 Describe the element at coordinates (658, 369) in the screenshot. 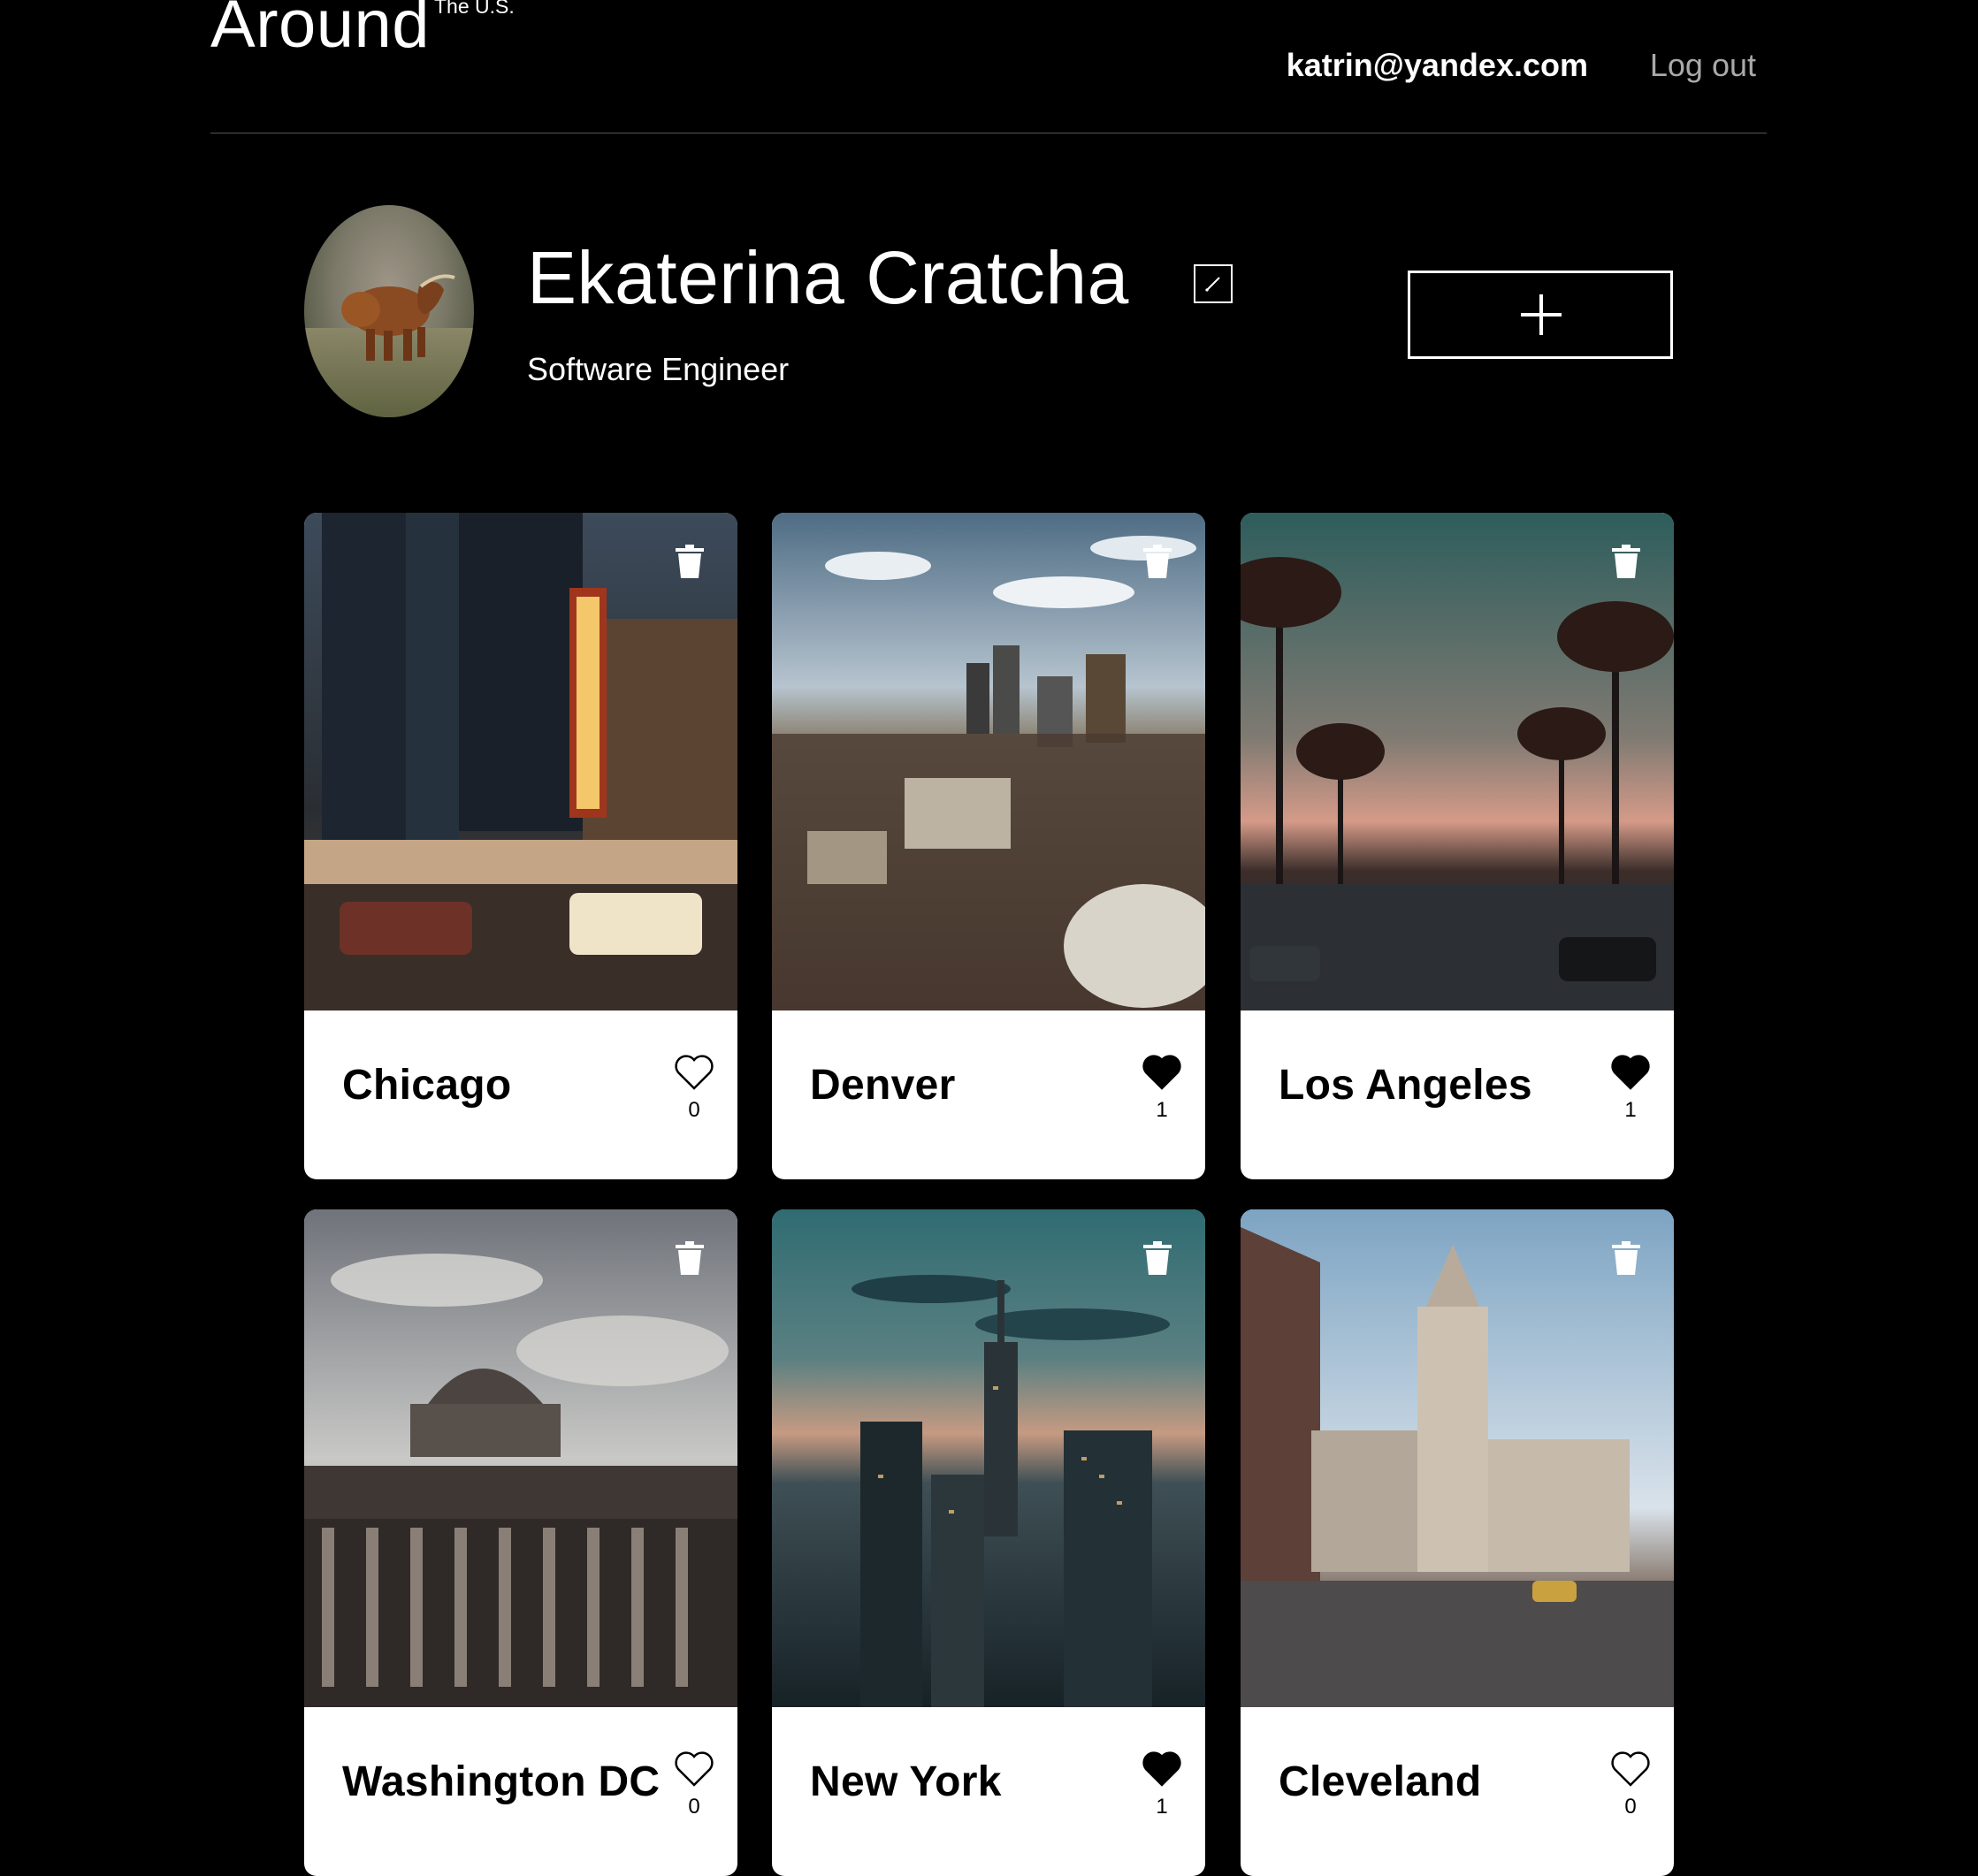

I see `profile-job: Software Engineer` at that location.